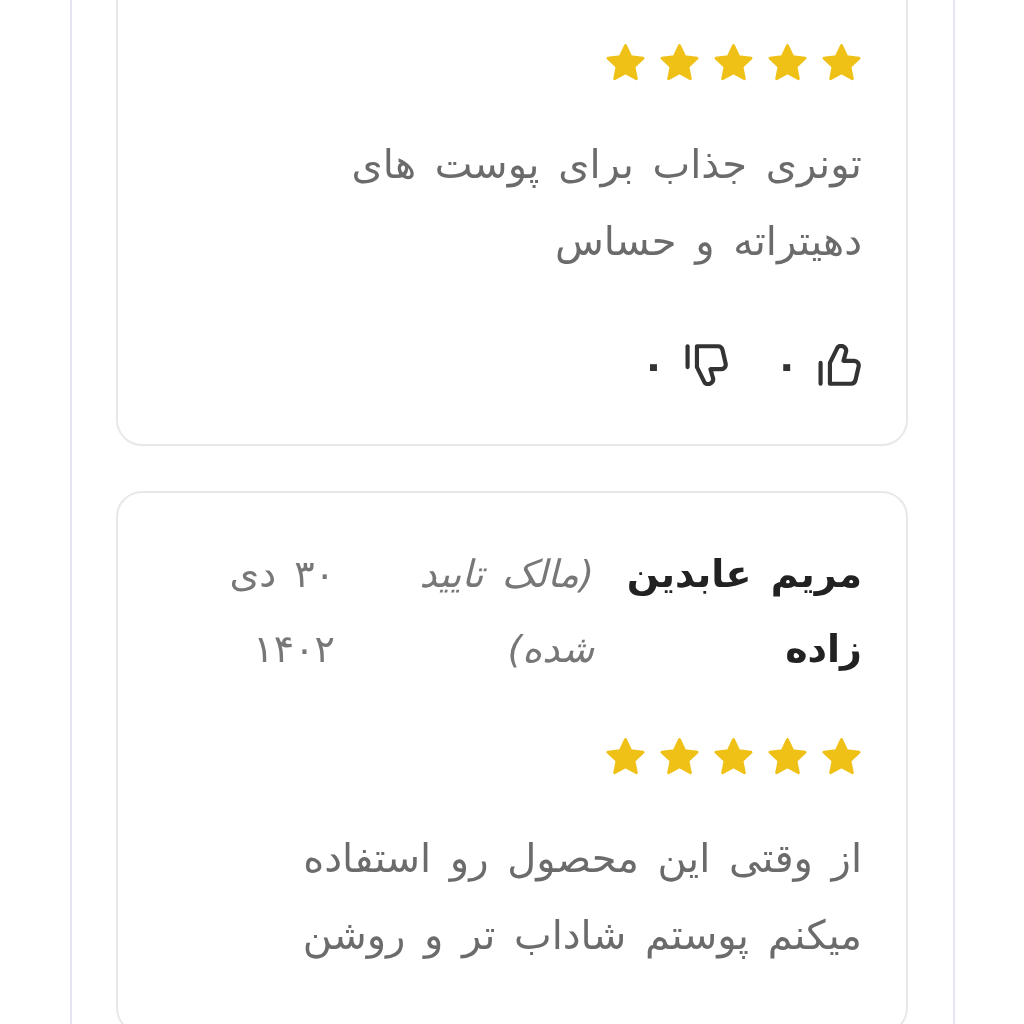 The height and width of the screenshot is (1024, 1024). I want to click on review-text: تونری جذاب برای پوست های دهیتراته و حساس, so click(606, 203).